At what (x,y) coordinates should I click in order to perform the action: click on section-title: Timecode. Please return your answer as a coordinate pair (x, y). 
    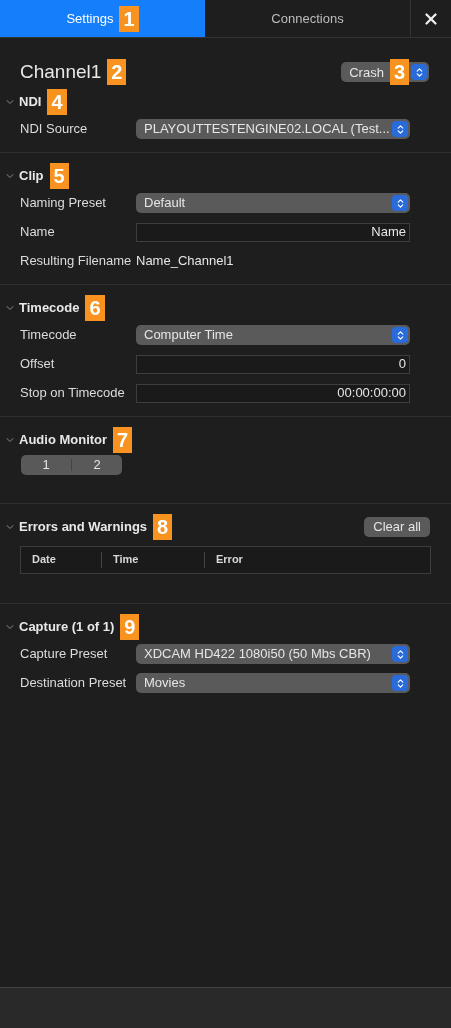
    Looking at the image, I should click on (49, 307).